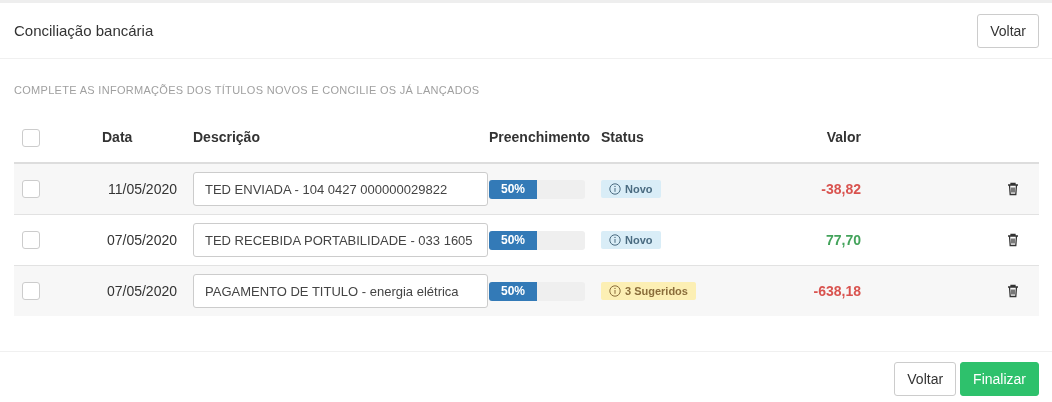 The width and height of the screenshot is (1052, 402). What do you see at coordinates (340, 240) in the screenshot?
I see `description-field: TED RECEBIDA PORTABILIDADE - 033 1605` at bounding box center [340, 240].